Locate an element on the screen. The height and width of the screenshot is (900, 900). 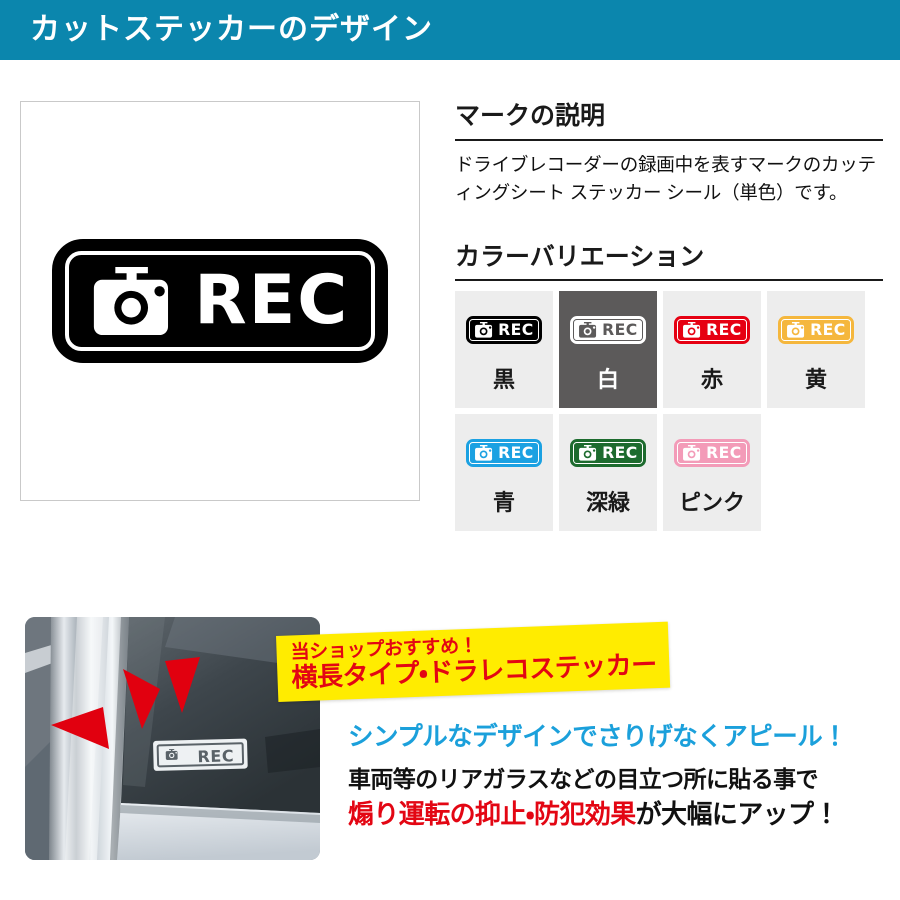
promo-emphasis-red: 煽り運転の抑止・防犯効果 is located at coordinates (492, 813).